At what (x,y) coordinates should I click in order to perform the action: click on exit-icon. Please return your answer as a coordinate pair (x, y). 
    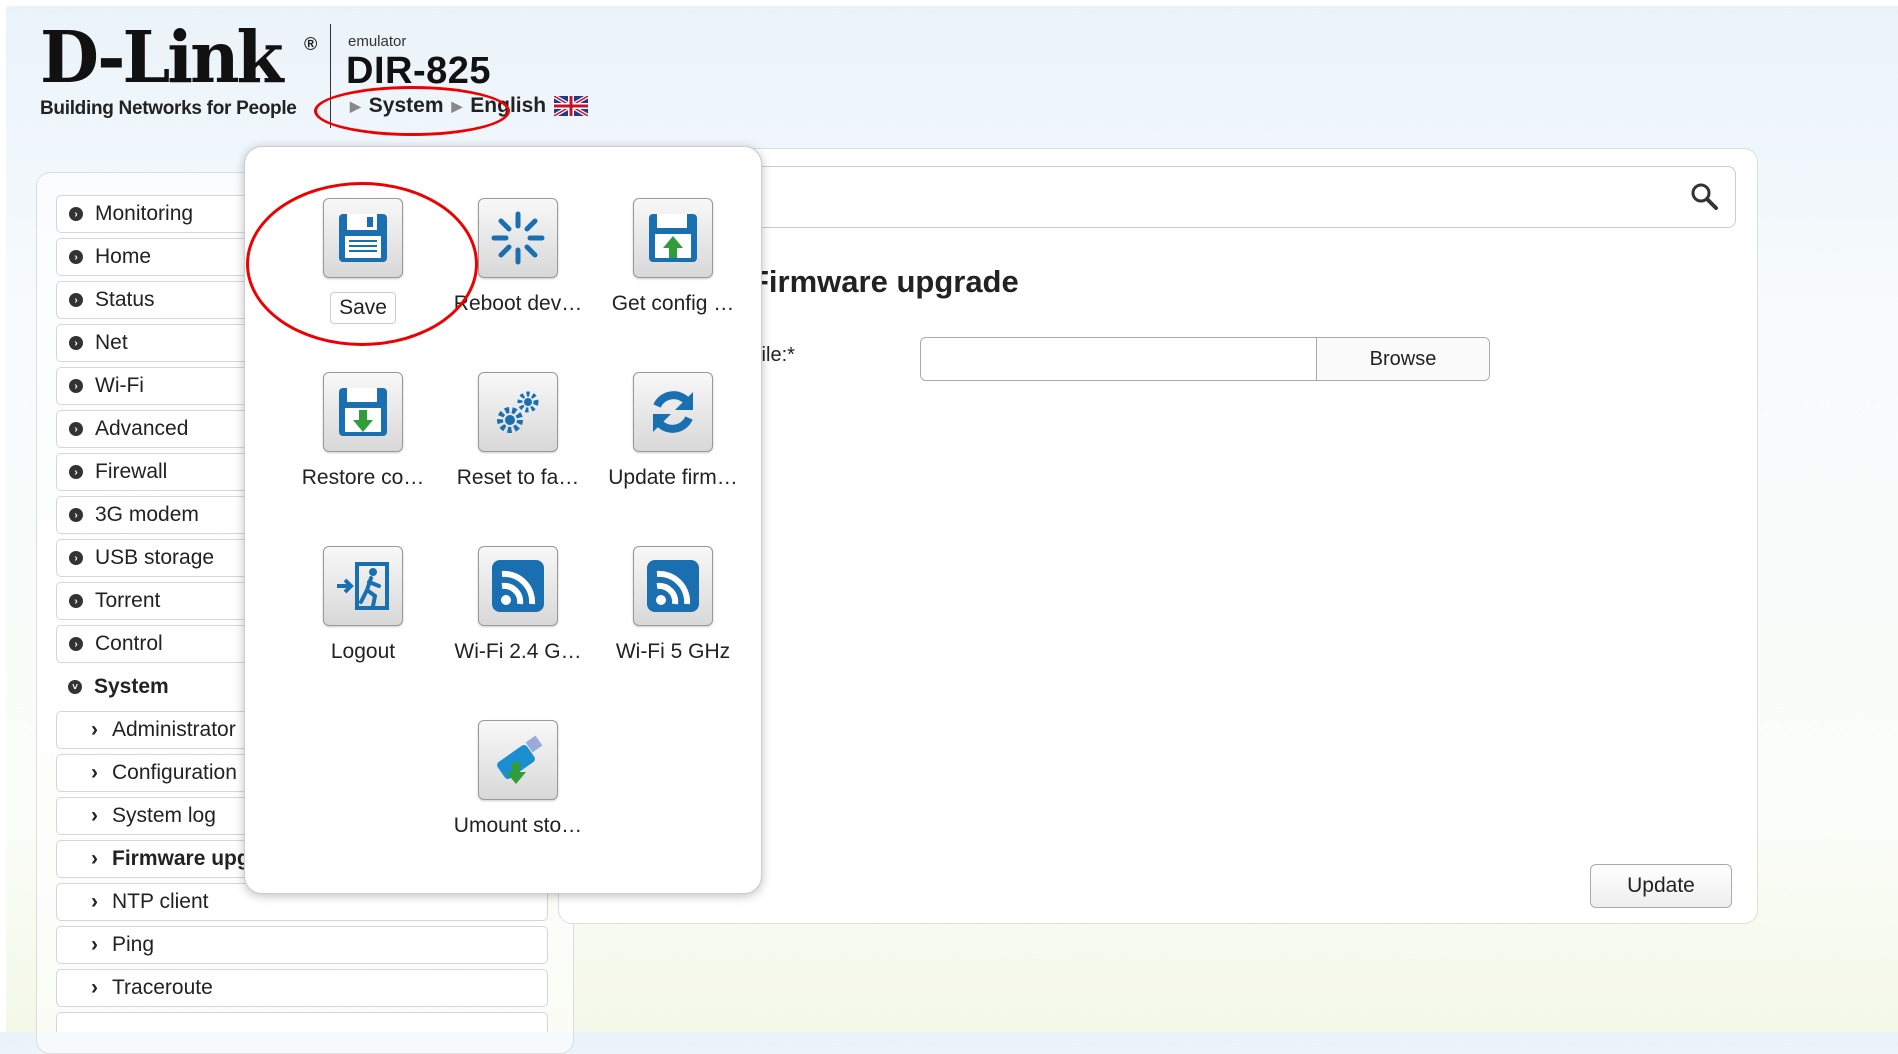
    Looking at the image, I should click on (363, 586).